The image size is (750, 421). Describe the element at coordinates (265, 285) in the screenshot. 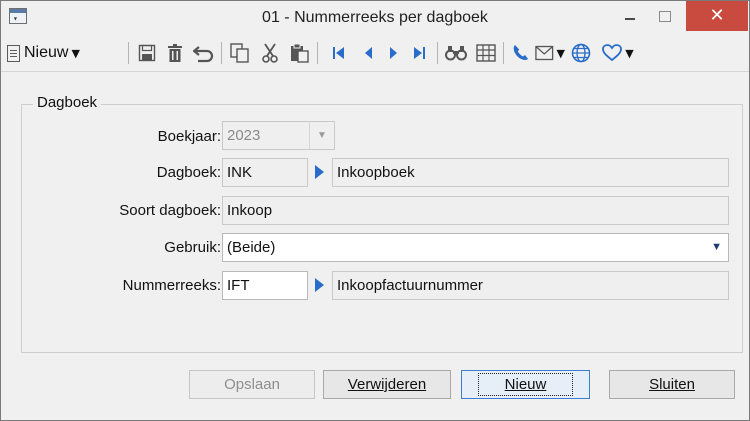

I see `nummerreeks-code-field: IFT` at that location.